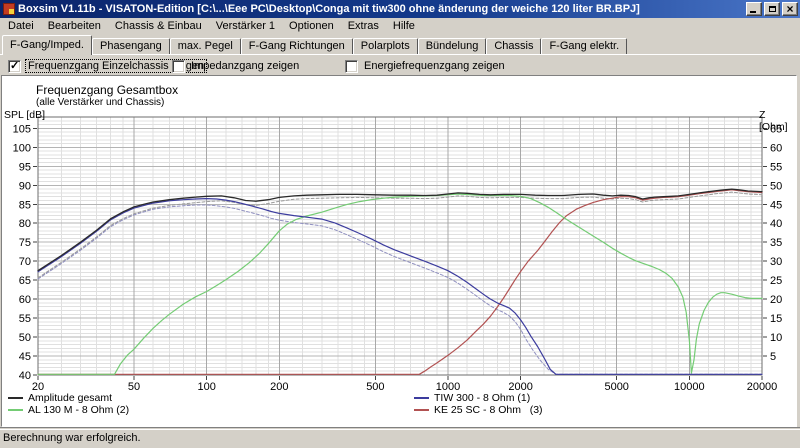 This screenshot has height=448, width=800. What do you see at coordinates (25, 300) in the screenshot?
I see `y-left-tick-label: 60` at bounding box center [25, 300].